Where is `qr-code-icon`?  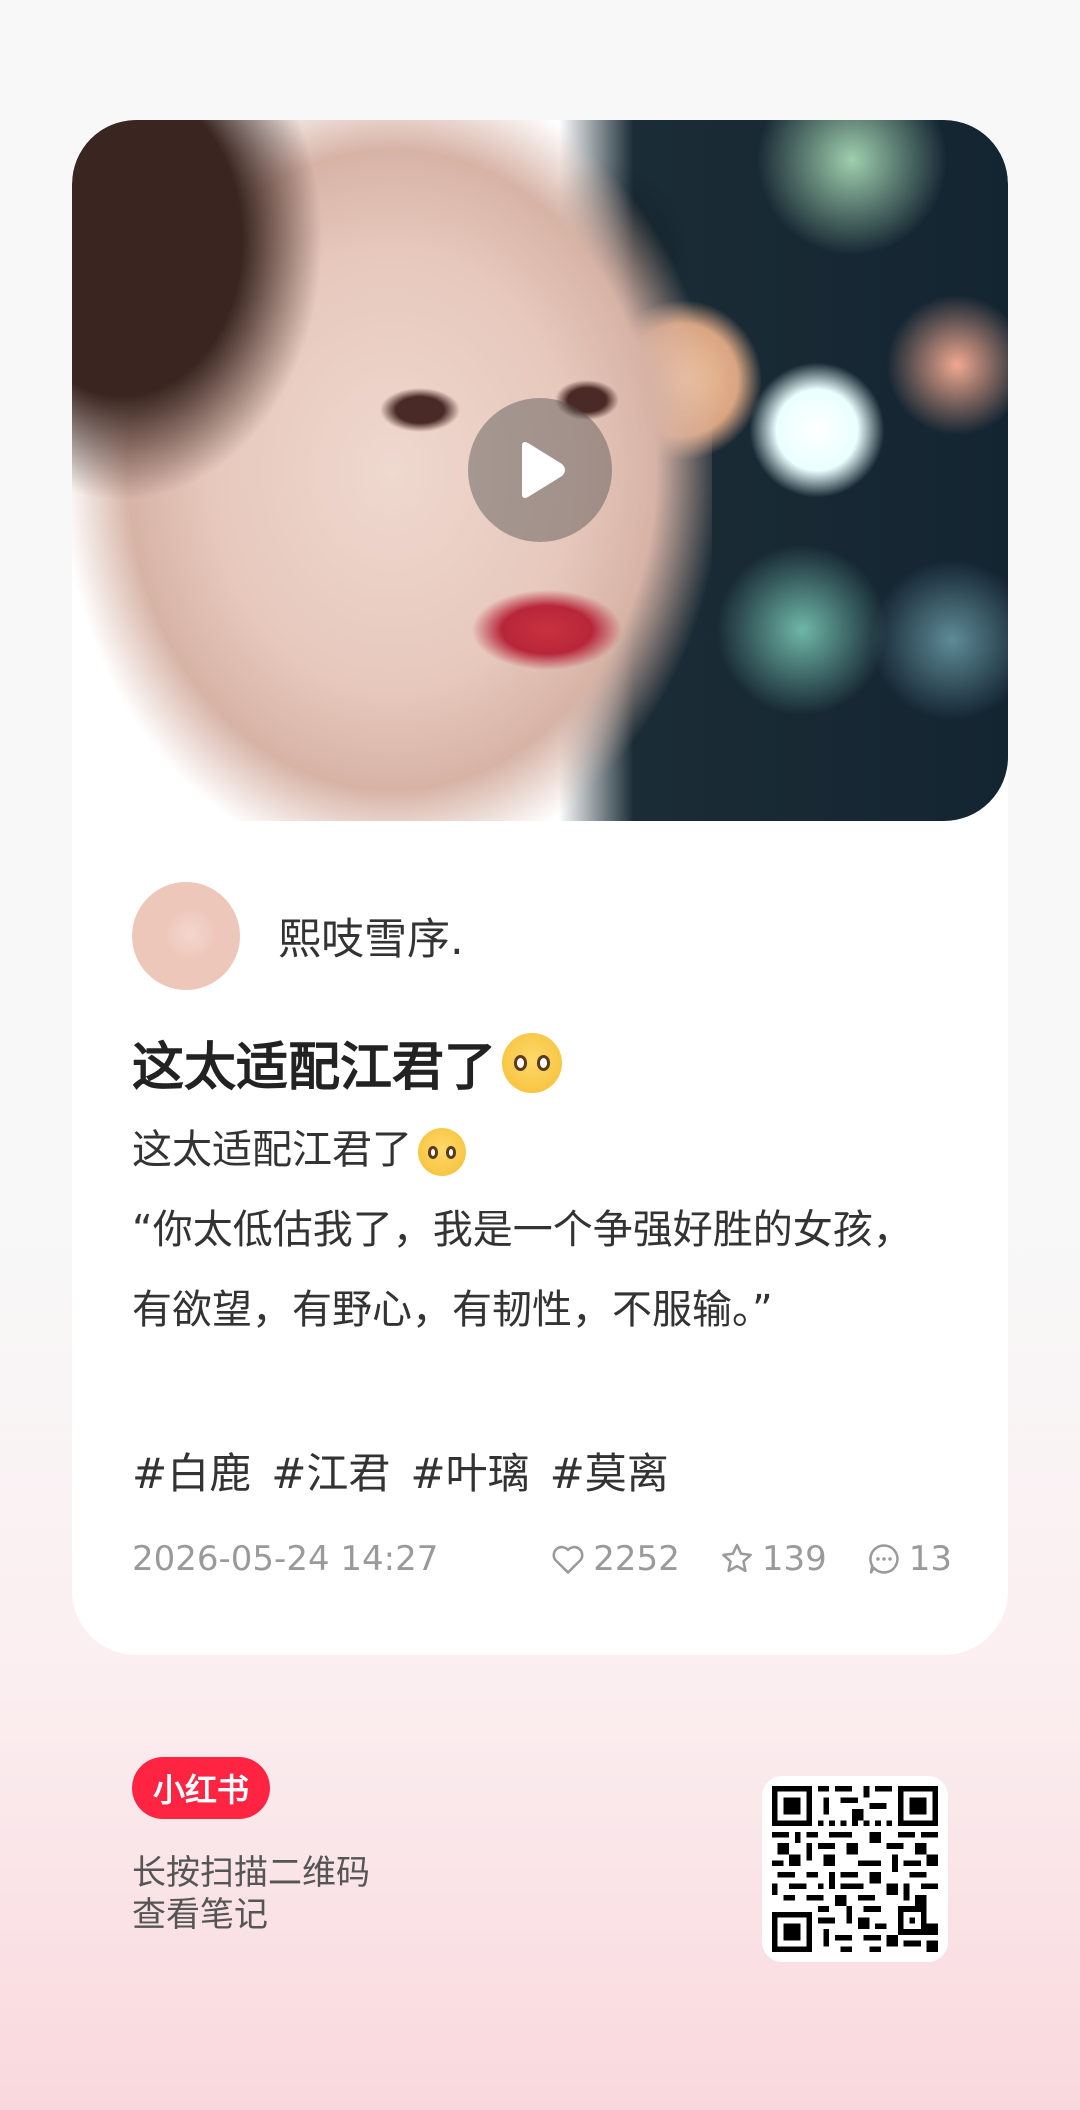 qr-code-icon is located at coordinates (855, 1869).